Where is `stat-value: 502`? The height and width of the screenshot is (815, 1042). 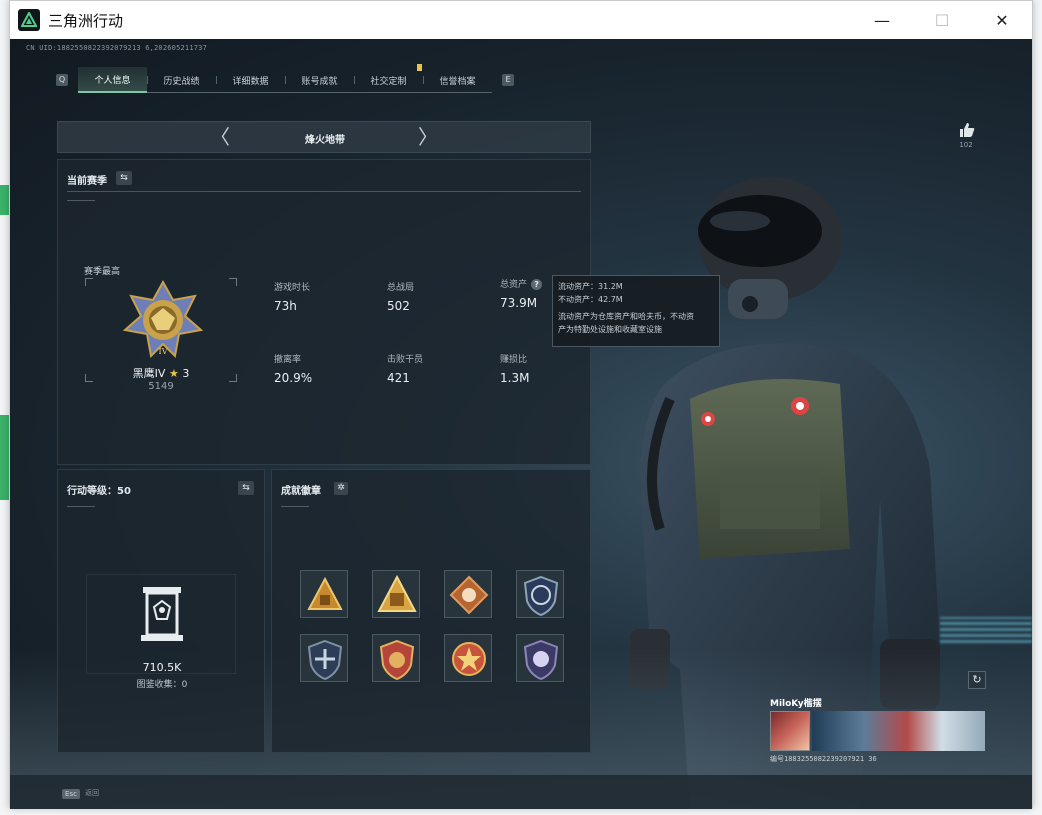 stat-value: 502 is located at coordinates (398, 306).